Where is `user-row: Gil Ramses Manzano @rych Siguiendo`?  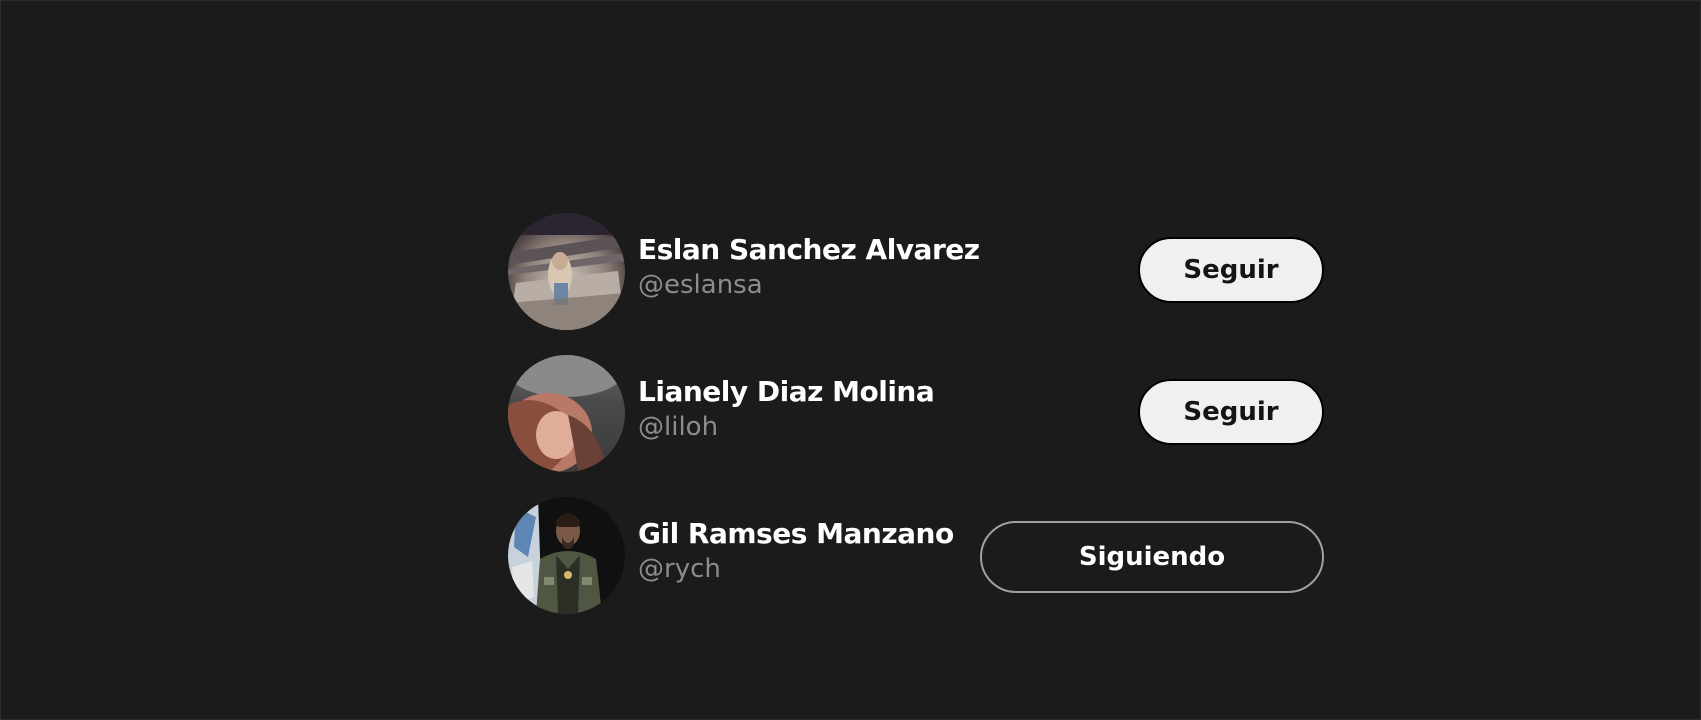
user-row: Gil Ramses Manzano @rych Siguiendo is located at coordinates (916, 562).